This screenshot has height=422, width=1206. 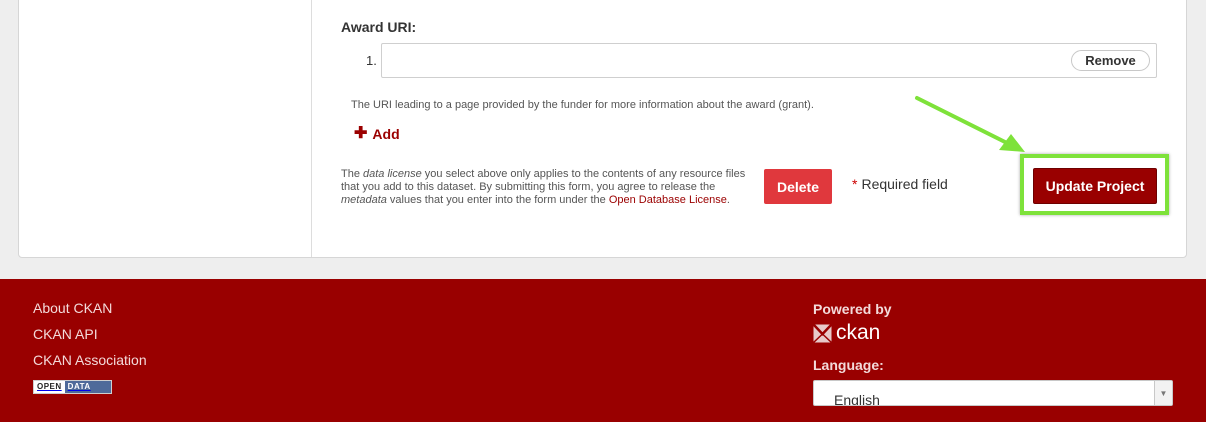 What do you see at coordinates (769, 60) in the screenshot?
I see `award-uri-input` at bounding box center [769, 60].